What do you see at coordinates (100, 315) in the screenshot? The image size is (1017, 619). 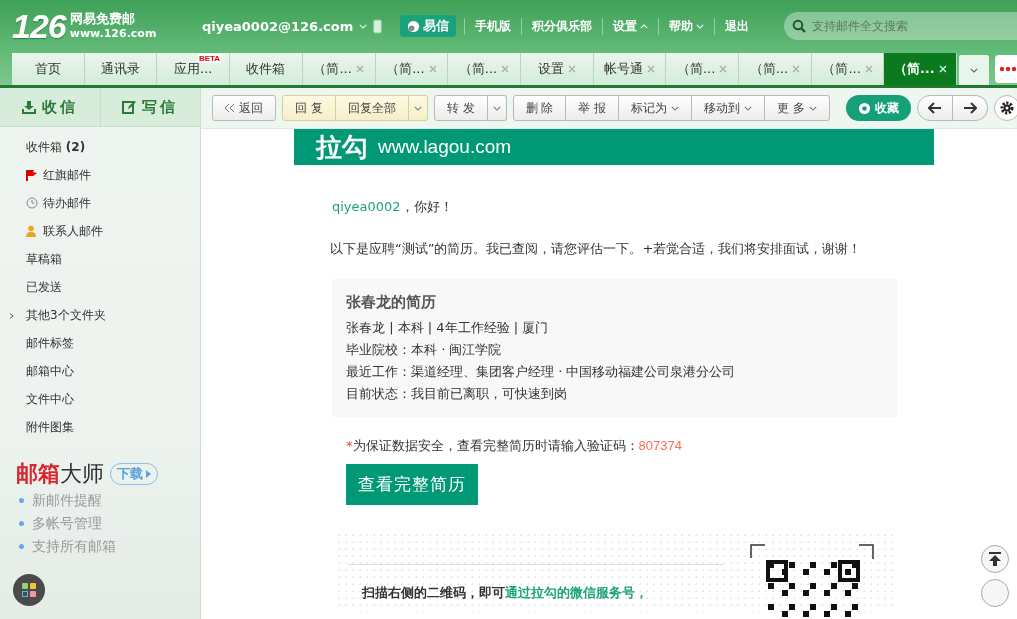 I see `folder-item: 其他3个文件夹` at bounding box center [100, 315].